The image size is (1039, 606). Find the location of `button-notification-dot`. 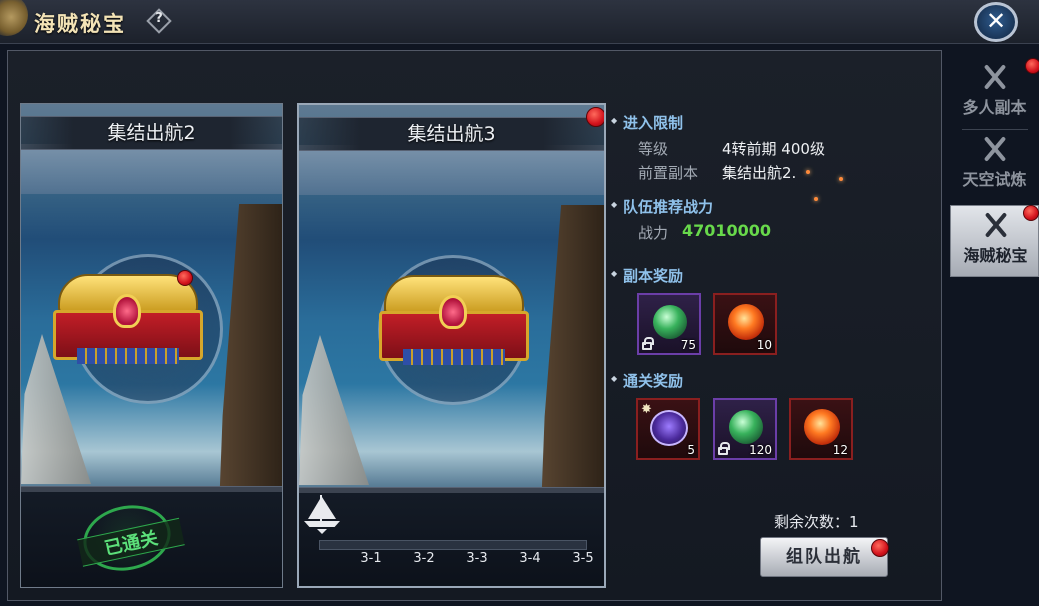

button-notification-dot is located at coordinates (880, 548).